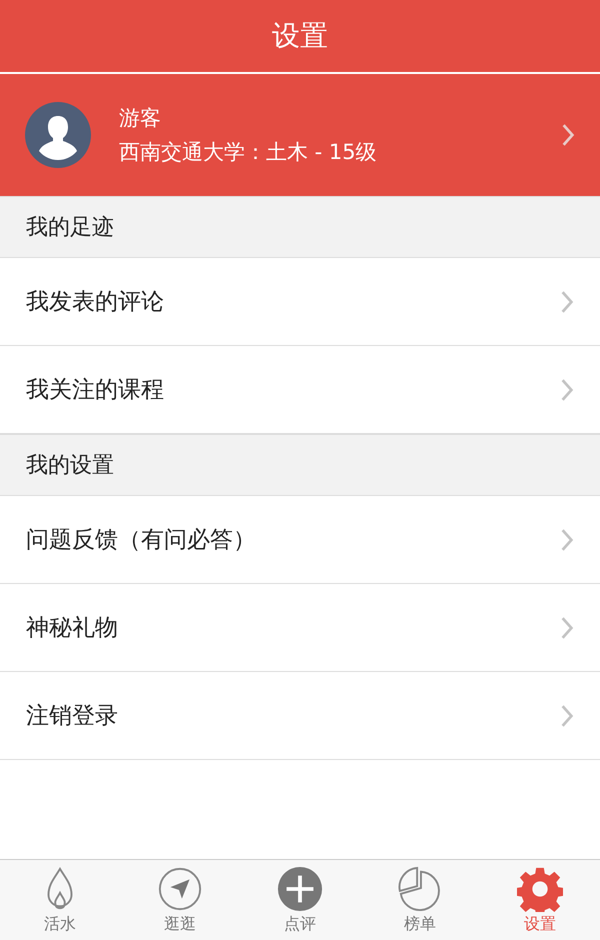 The height and width of the screenshot is (940, 600). What do you see at coordinates (300, 628) in the screenshot?
I see `menu-item: 神秘礼物` at bounding box center [300, 628].